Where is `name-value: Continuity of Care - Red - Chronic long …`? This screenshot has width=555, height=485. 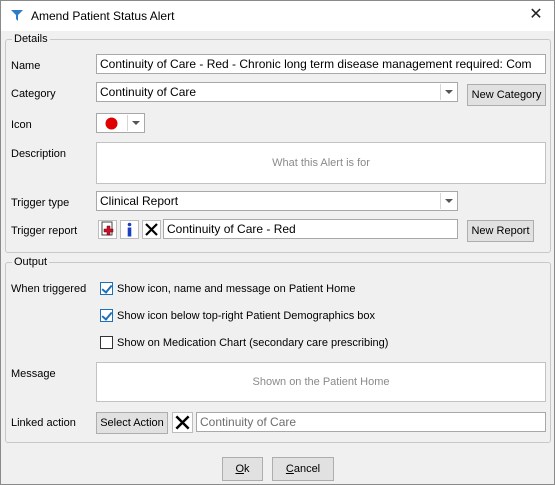 name-value: Continuity of Care - Red - Chronic long … is located at coordinates (316, 64).